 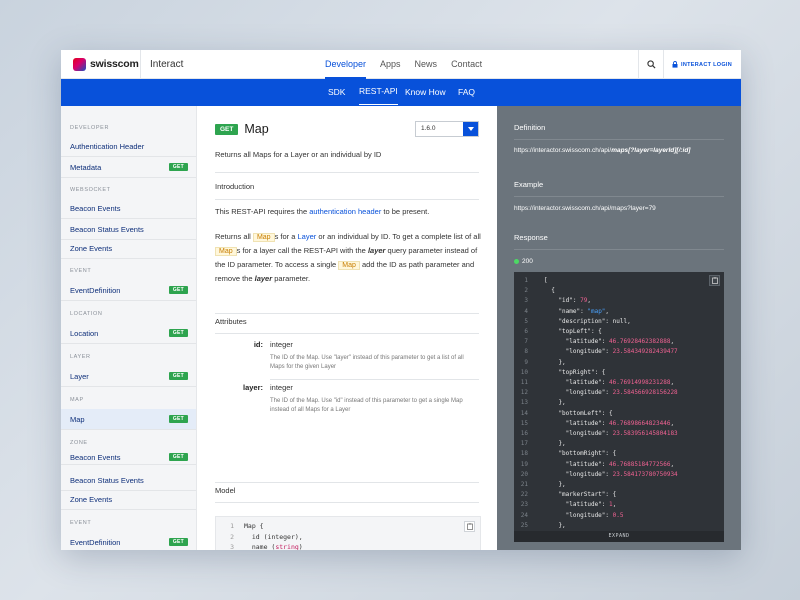 What do you see at coordinates (128, 419) in the screenshot?
I see `sidebar-item-map: Map GET` at bounding box center [128, 419].